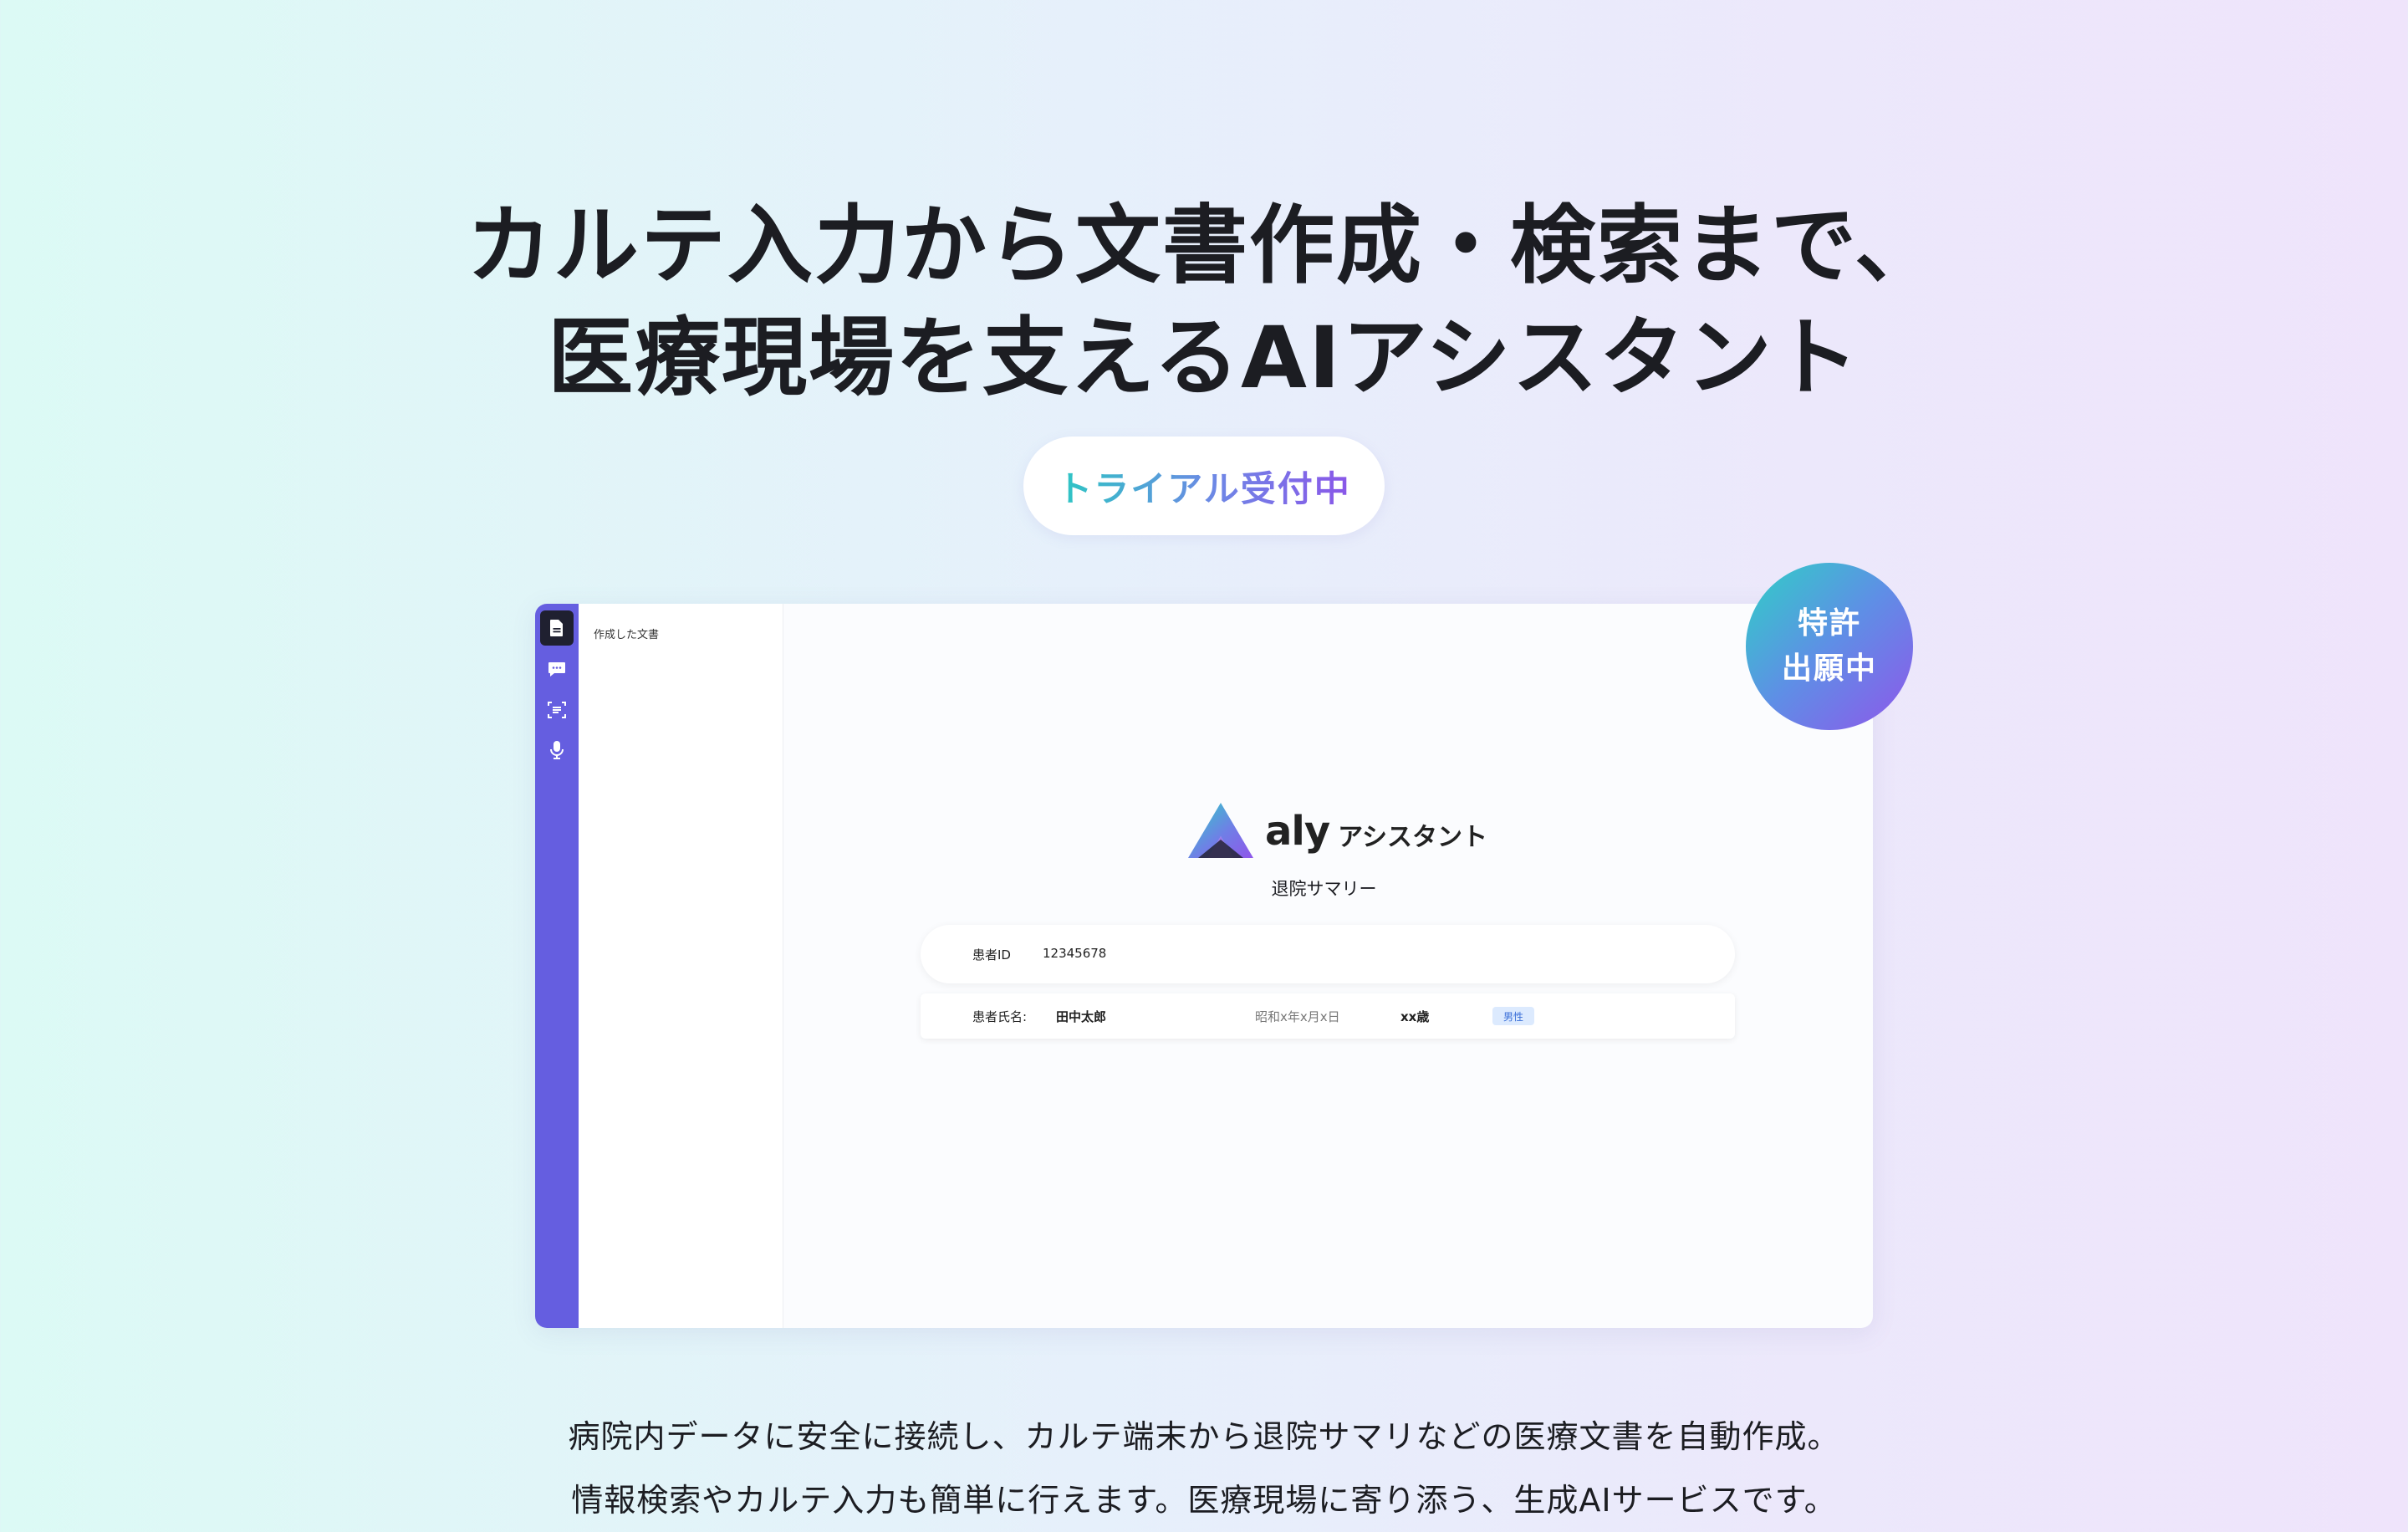 The height and width of the screenshot is (1532, 2408). I want to click on chat-icon, so click(556, 669).